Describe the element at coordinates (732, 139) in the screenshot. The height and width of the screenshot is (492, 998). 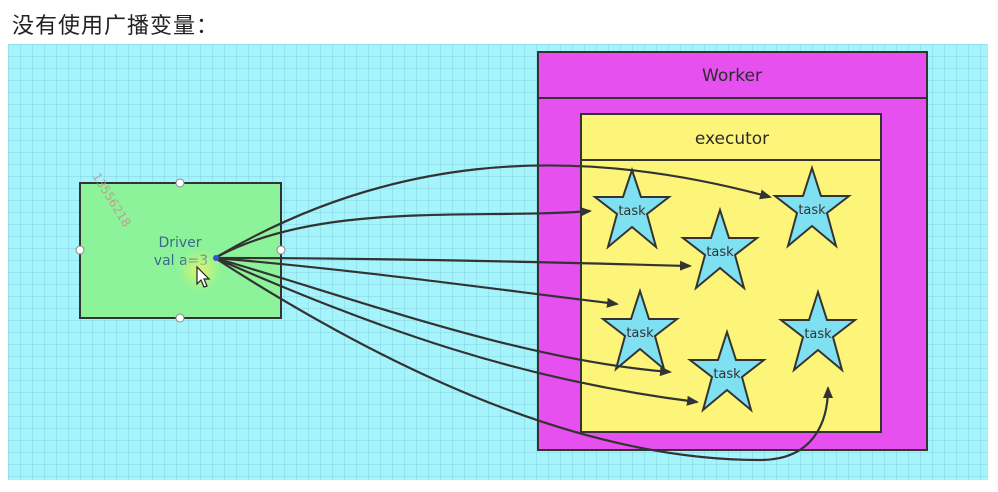
I see `executor-label: executor` at that location.